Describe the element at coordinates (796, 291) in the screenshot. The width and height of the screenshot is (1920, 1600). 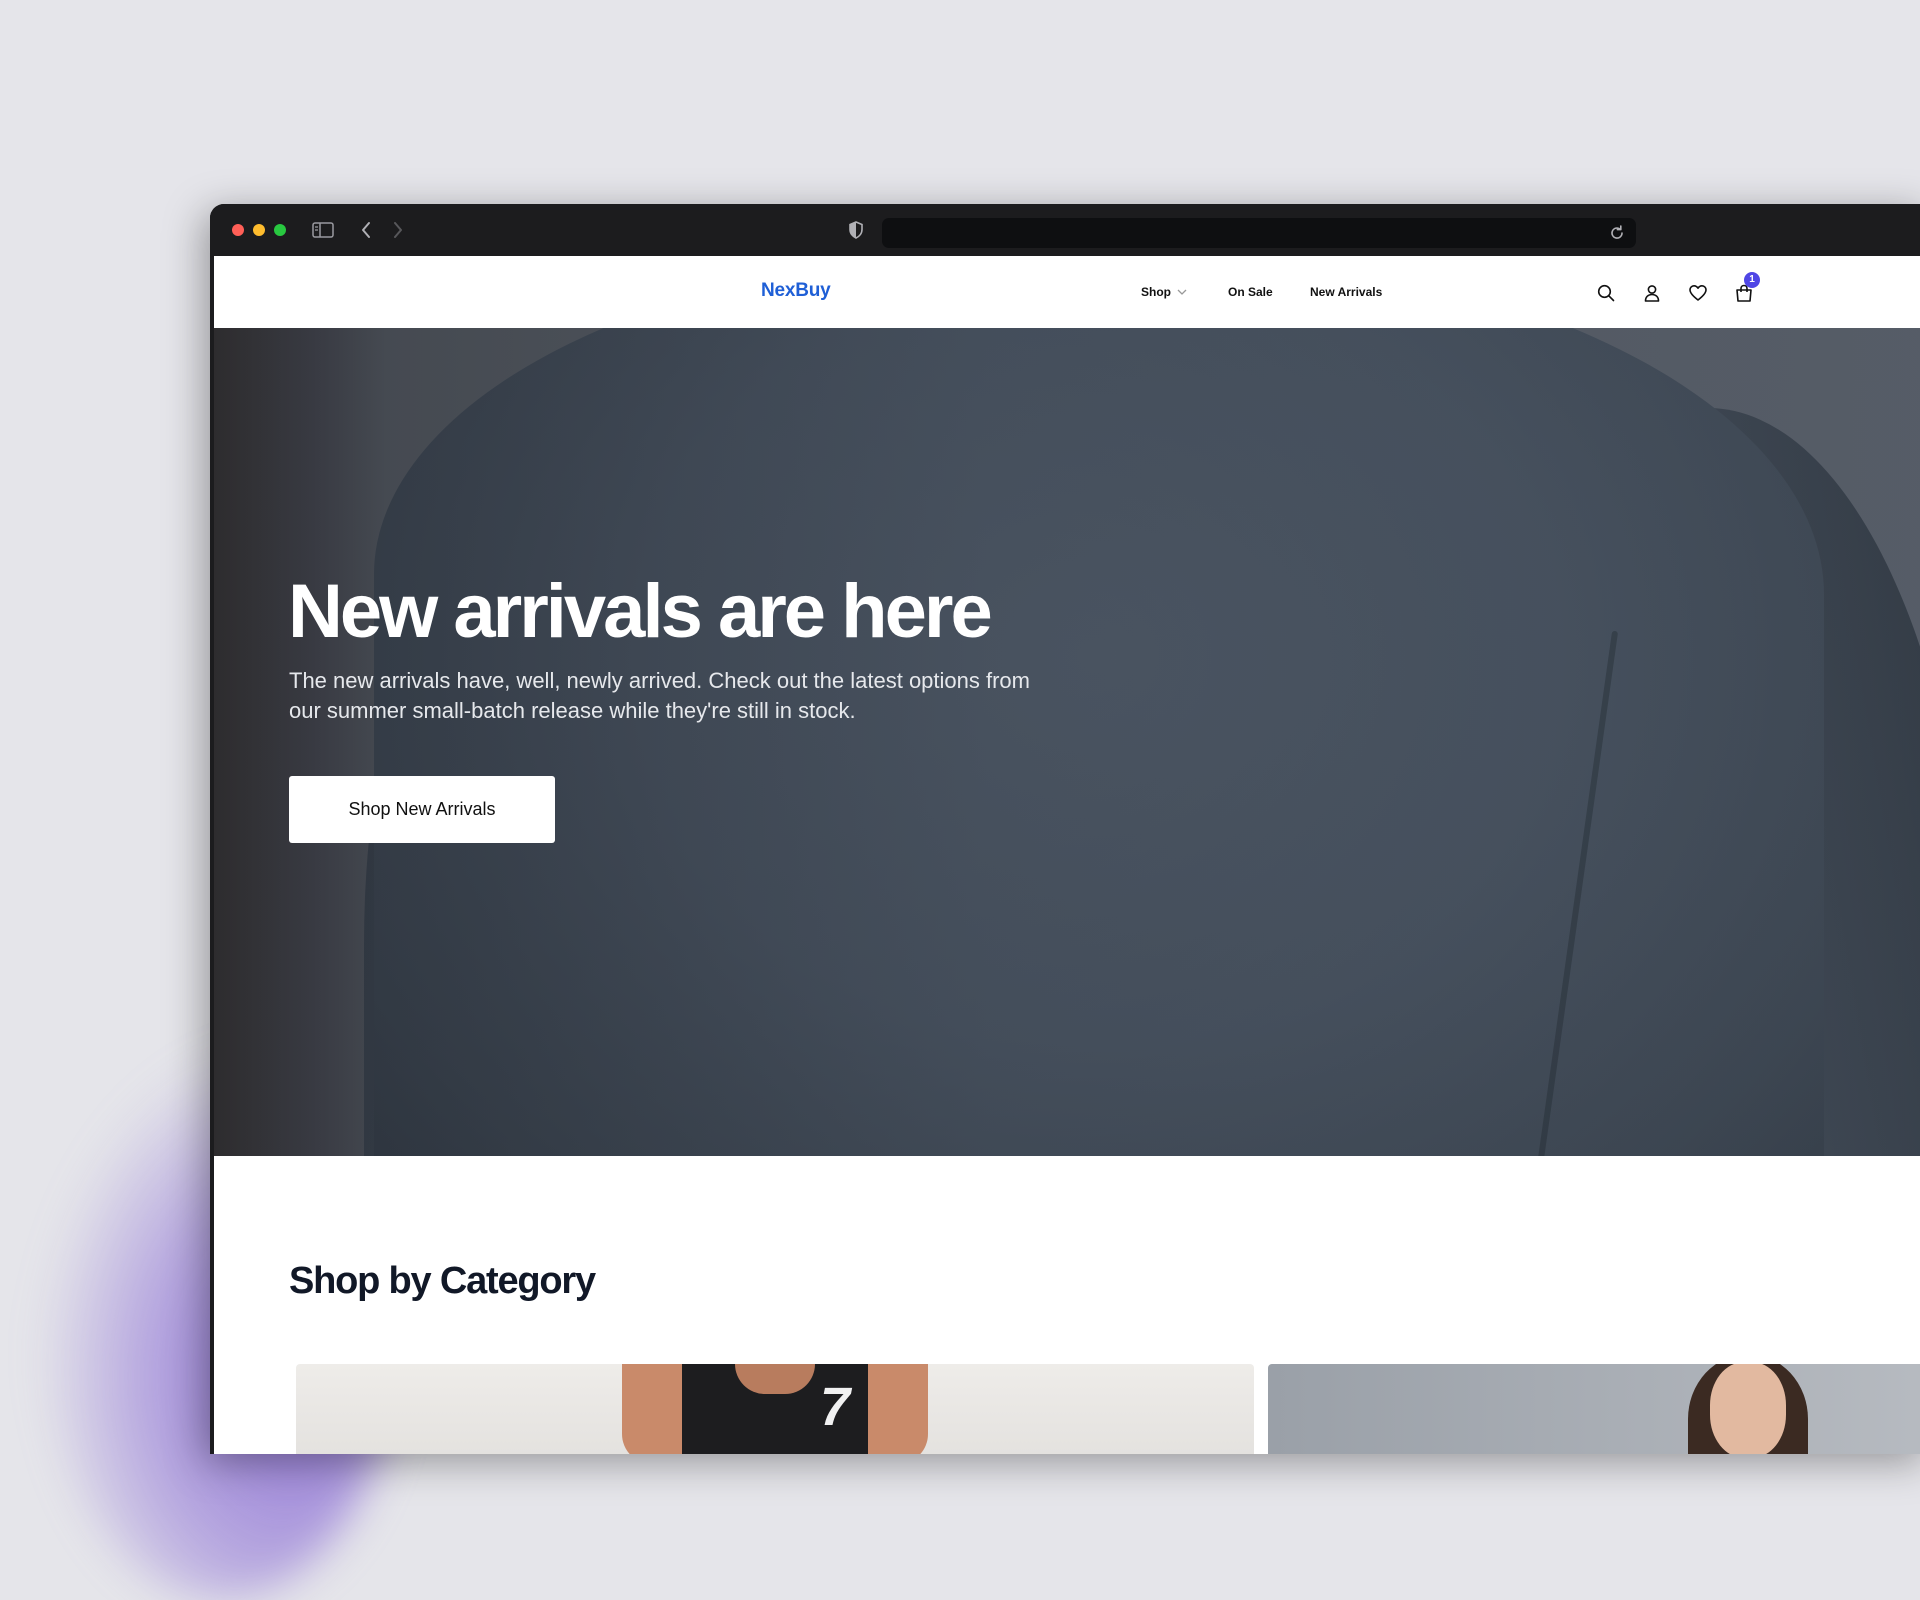
I see `site-logo: NexBuy` at that location.